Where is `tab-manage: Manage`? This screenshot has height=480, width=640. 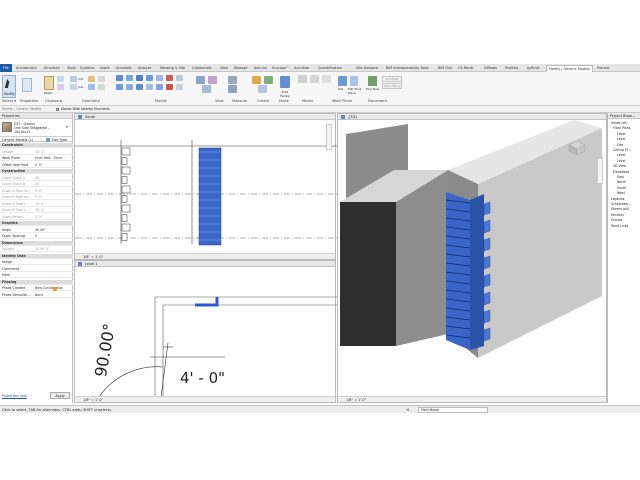 tab-manage: Manage is located at coordinates (240, 68).